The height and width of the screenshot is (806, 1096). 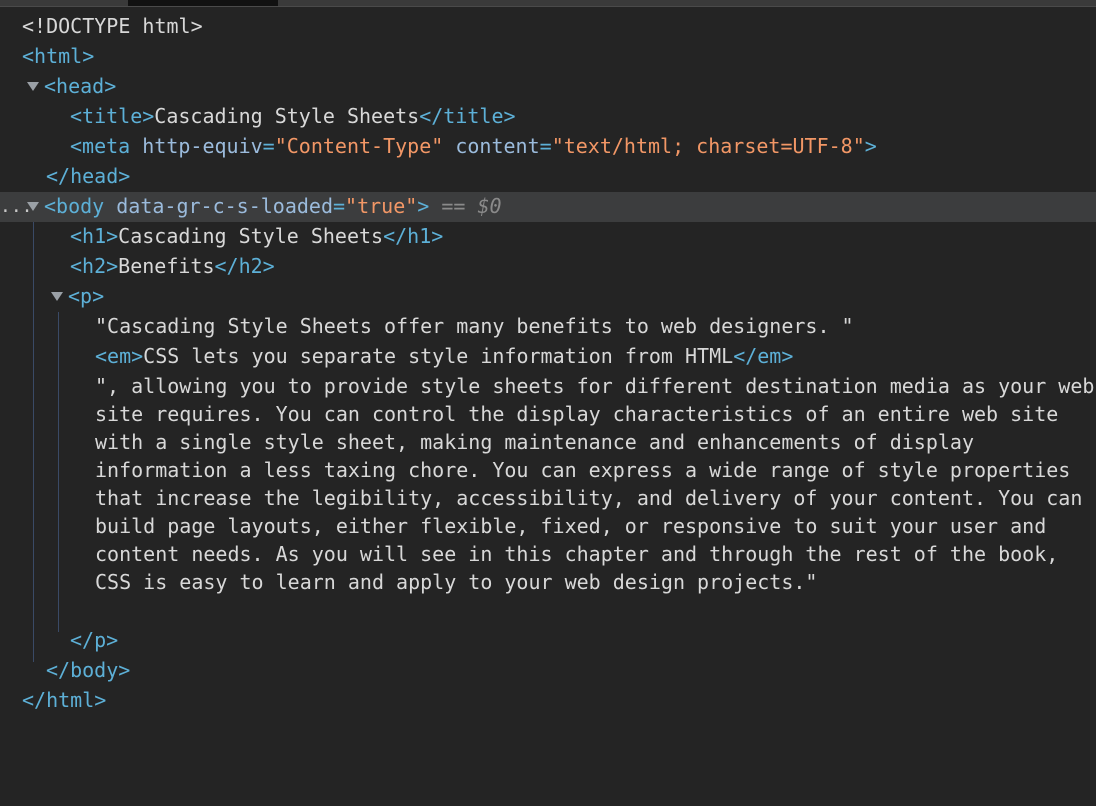 I want to click on meta-eq-2: =, so click(x=545, y=146).